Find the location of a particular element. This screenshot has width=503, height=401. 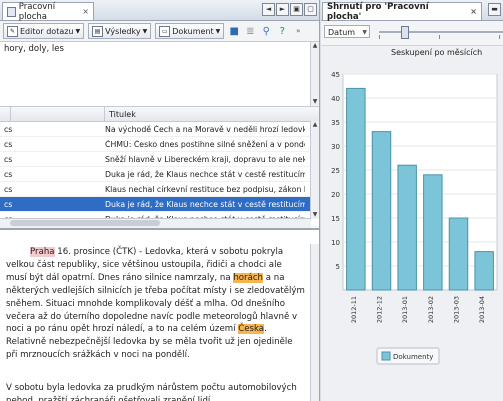

tab-controls: ▬ is located at coordinates (494, 9).